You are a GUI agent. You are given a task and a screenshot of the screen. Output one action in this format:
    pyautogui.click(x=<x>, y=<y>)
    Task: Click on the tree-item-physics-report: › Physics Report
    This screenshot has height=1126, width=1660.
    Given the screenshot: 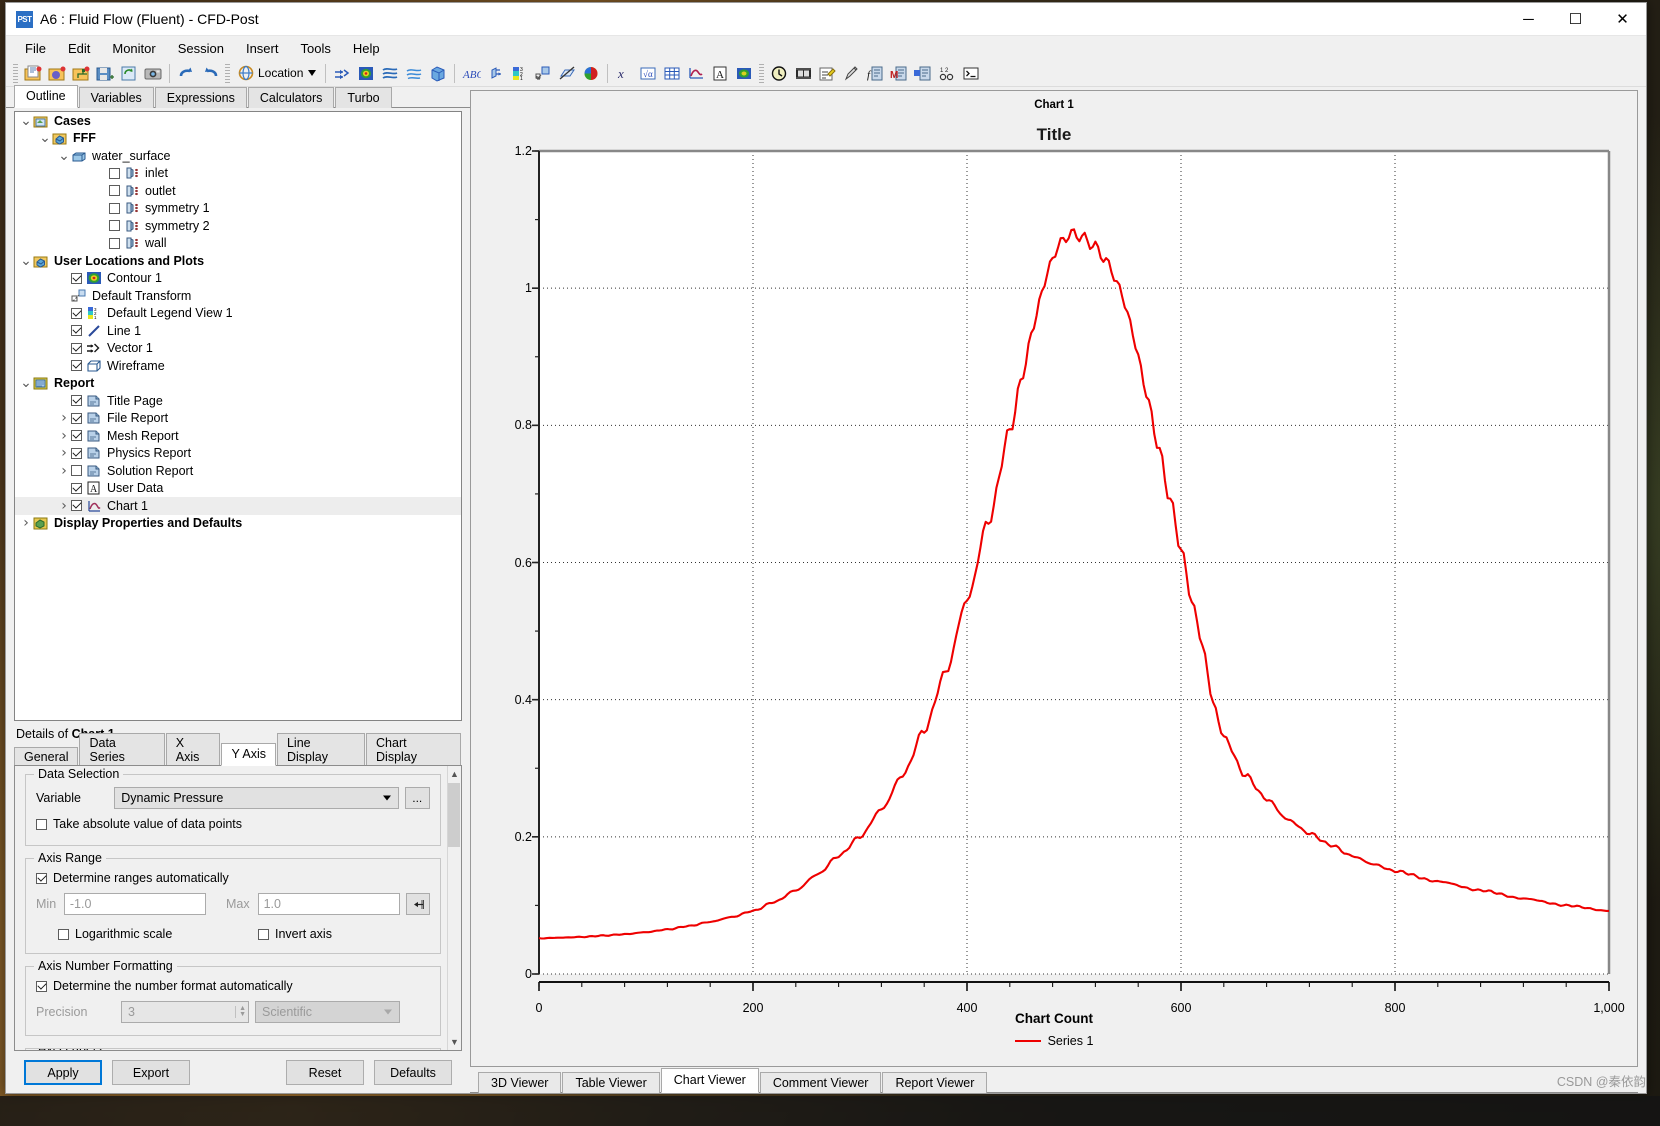 What is the action you would take?
    pyautogui.click(x=238, y=454)
    